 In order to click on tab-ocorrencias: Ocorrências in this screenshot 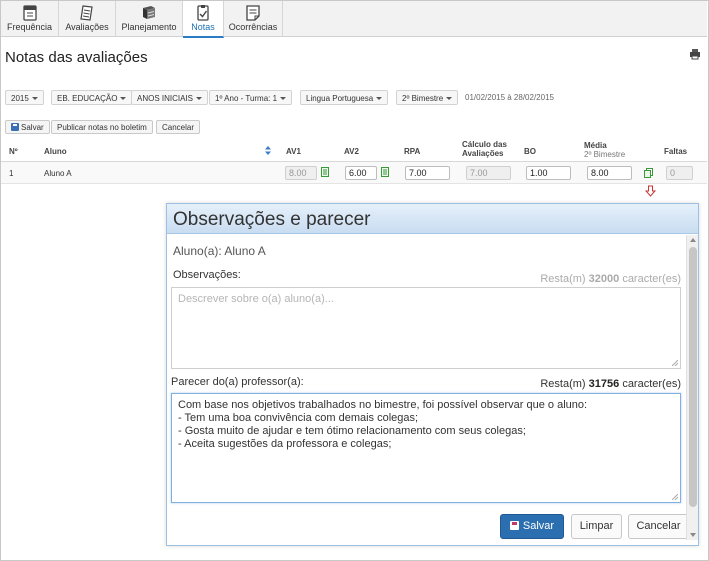, I will do `click(253, 19)`.